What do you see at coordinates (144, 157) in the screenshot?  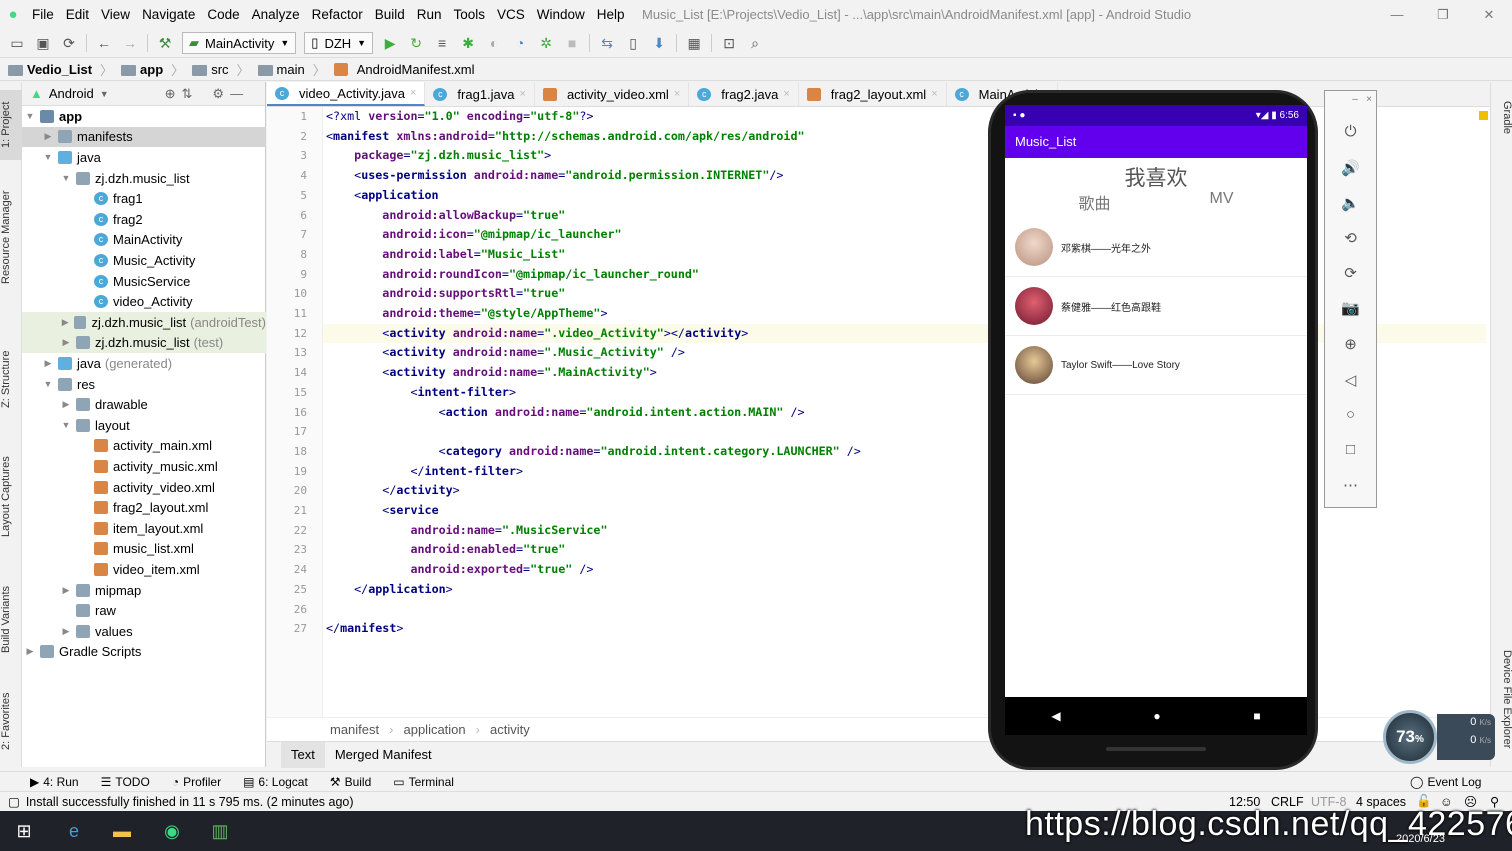 I see `tree-item: ▼ java` at bounding box center [144, 157].